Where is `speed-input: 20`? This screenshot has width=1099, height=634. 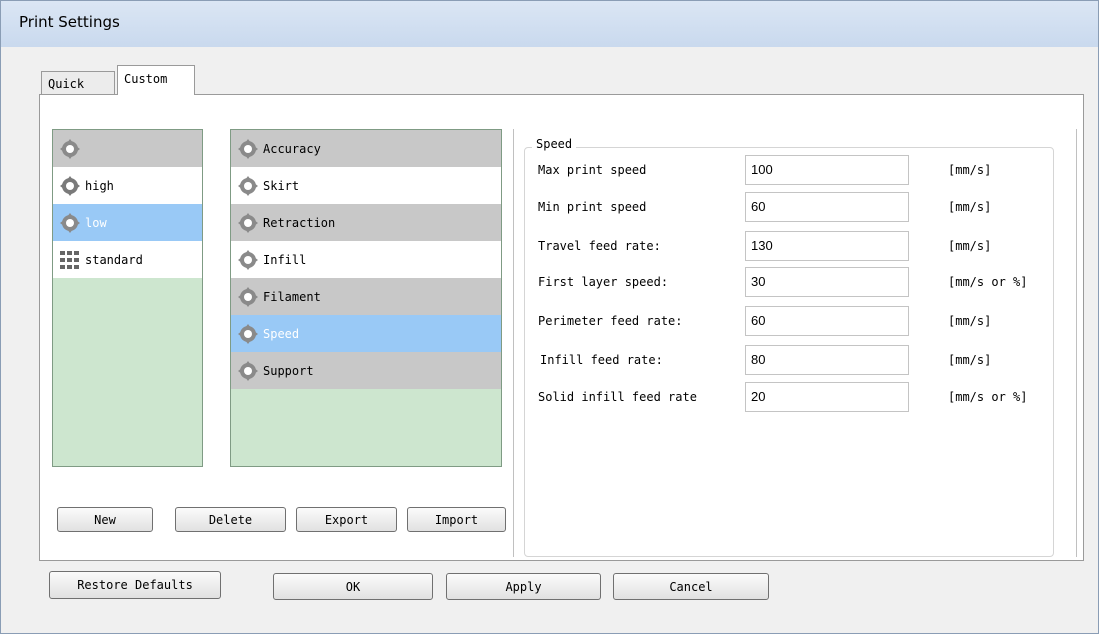 speed-input: 20 is located at coordinates (827, 397).